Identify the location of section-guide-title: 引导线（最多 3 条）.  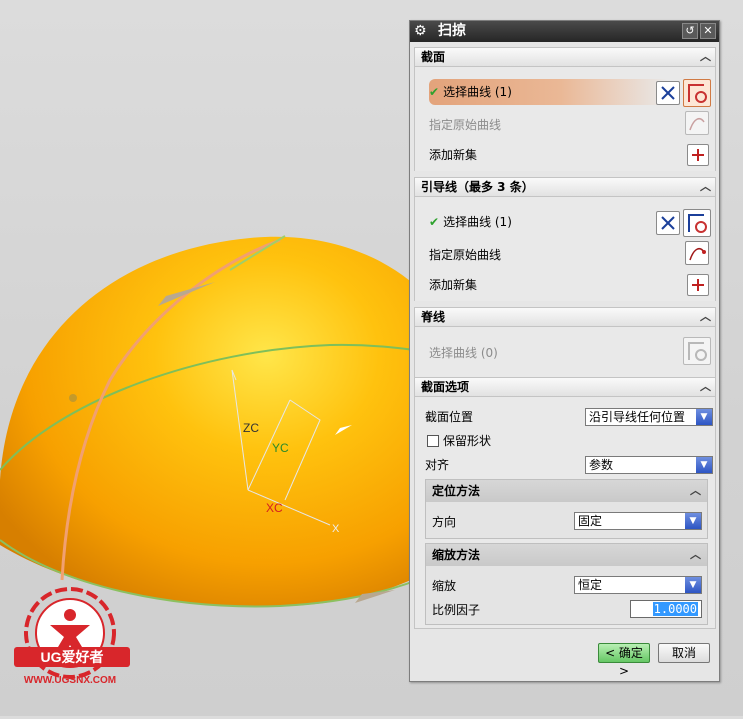
(477, 187).